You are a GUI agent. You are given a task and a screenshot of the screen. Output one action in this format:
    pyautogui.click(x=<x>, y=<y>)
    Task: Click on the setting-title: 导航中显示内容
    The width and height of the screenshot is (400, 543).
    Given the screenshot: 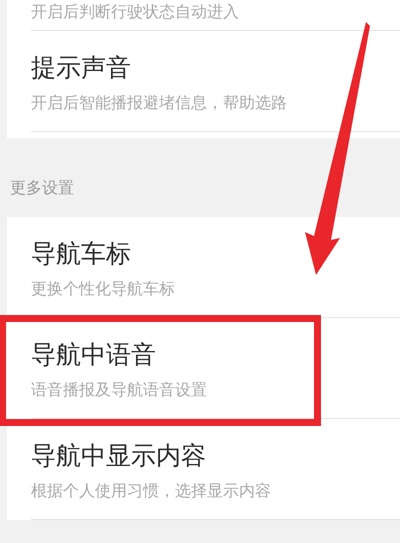 What is the action you would take?
    pyautogui.click(x=118, y=456)
    